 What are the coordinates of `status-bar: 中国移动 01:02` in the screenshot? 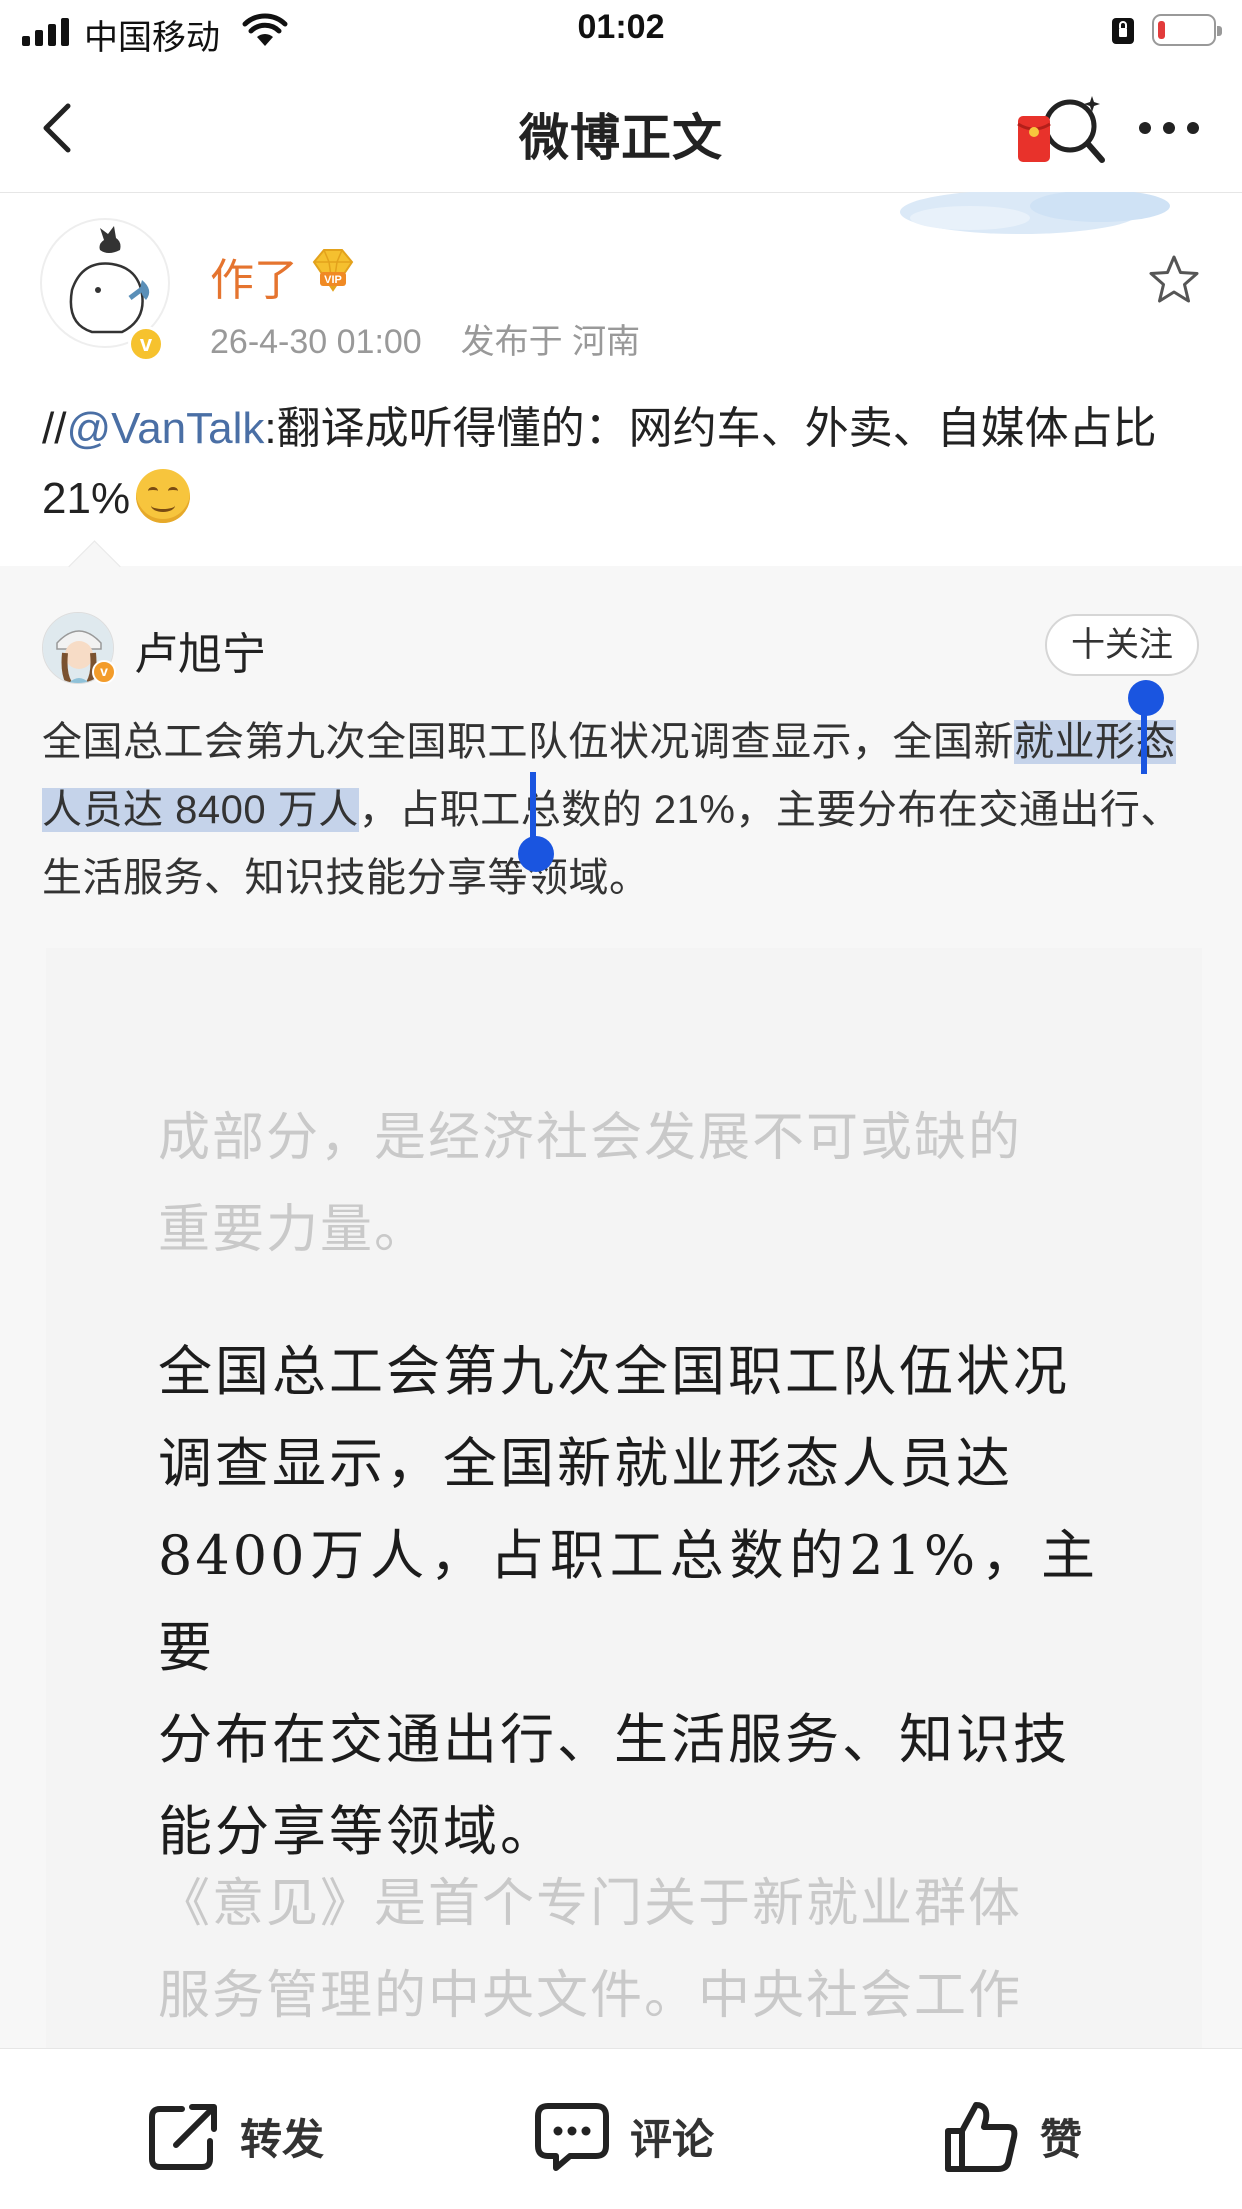 It's located at (621, 31).